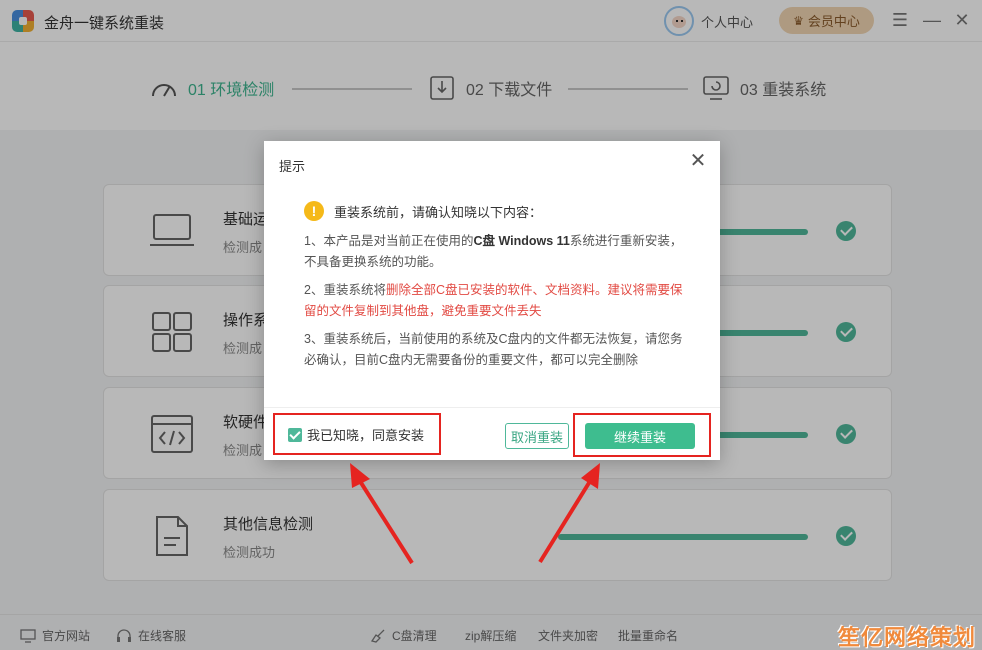 This screenshot has width=982, height=650. What do you see at coordinates (906, 637) in the screenshot?
I see `watermark: 笙亿网络策划` at bounding box center [906, 637].